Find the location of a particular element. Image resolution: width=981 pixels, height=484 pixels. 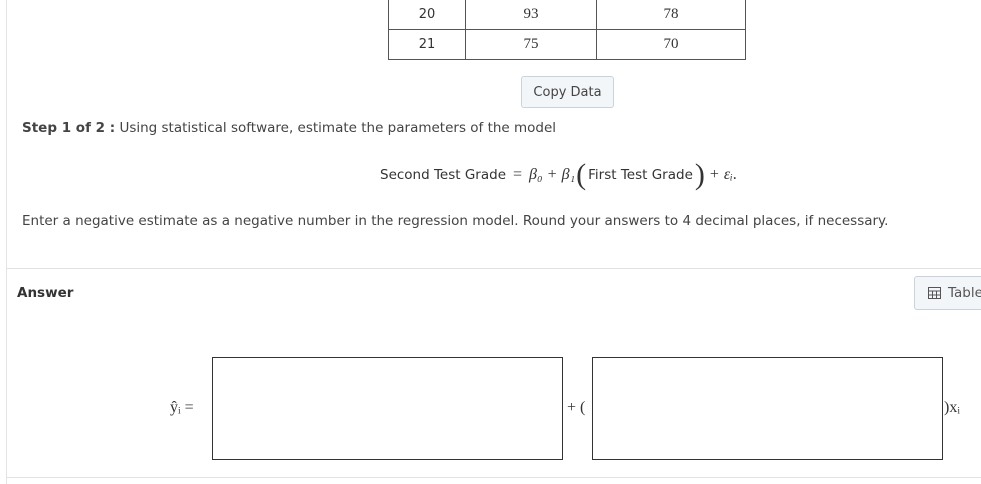

intercept-input is located at coordinates (387, 408).